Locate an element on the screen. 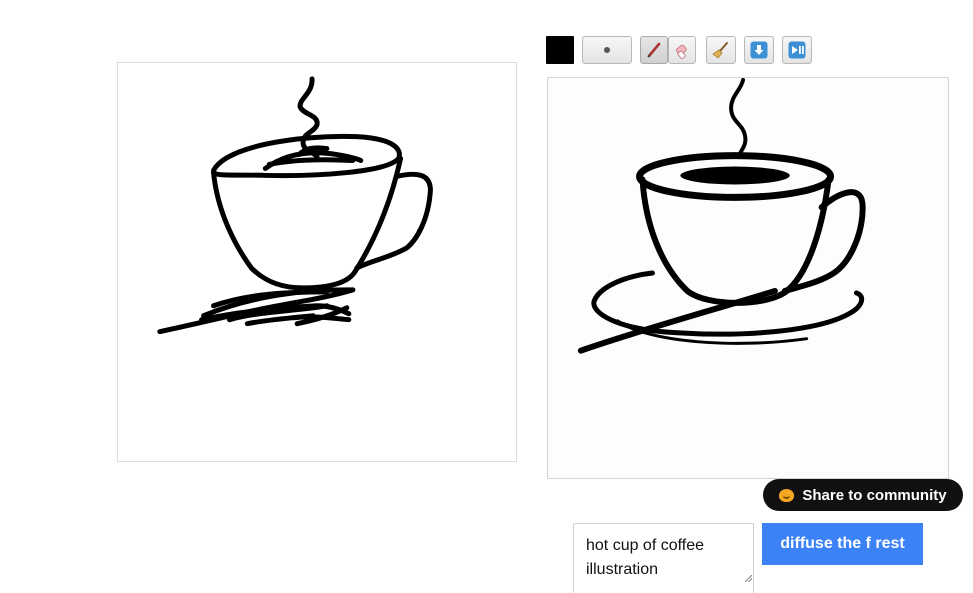 Image resolution: width=973 pixels, height=593 pixels. download-button is located at coordinates (759, 50).